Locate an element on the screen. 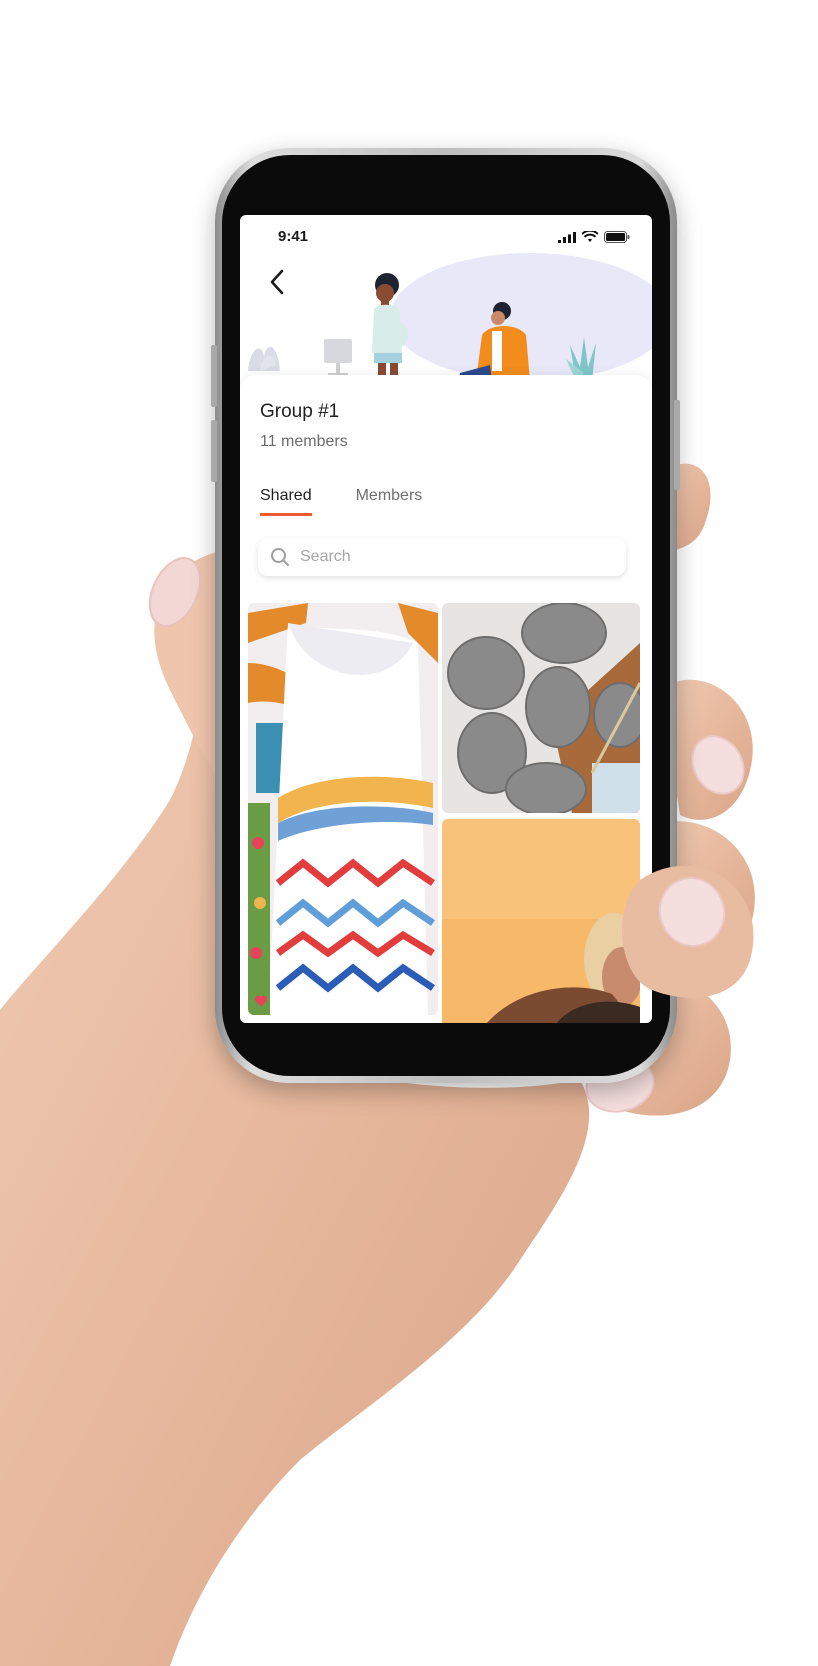 The height and width of the screenshot is (1666, 818). members-count: 11 members is located at coordinates (304, 441).